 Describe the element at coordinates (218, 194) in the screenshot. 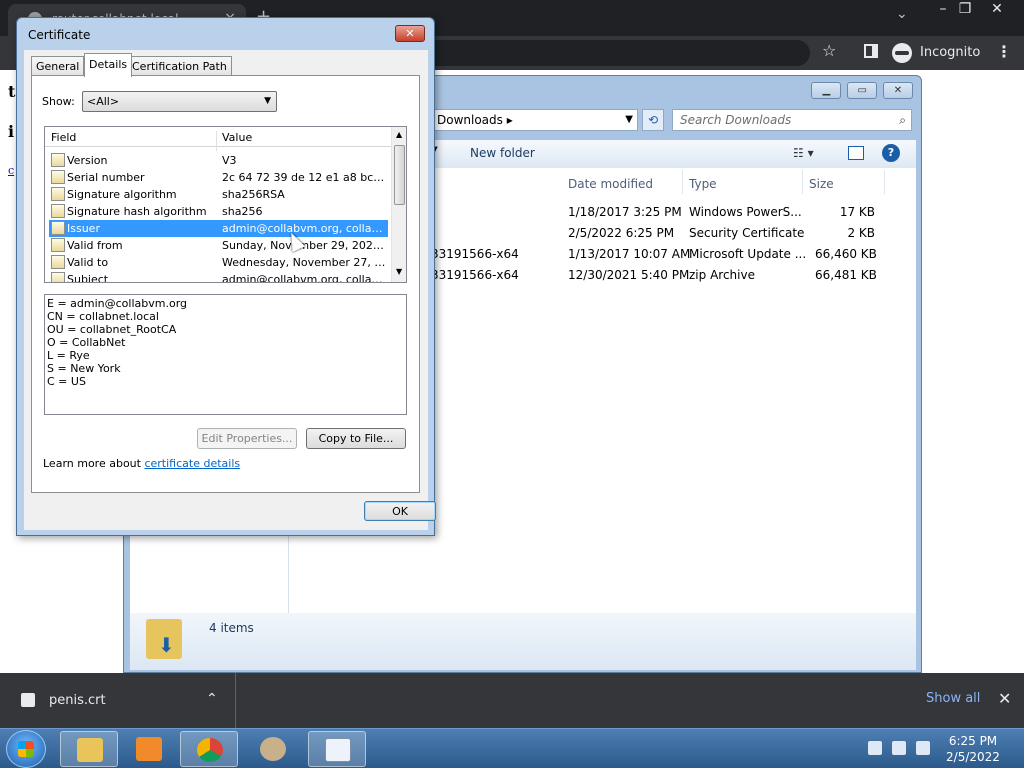

I see `field-row-signature-algorithm: Signature algorithm sha256RSA` at that location.